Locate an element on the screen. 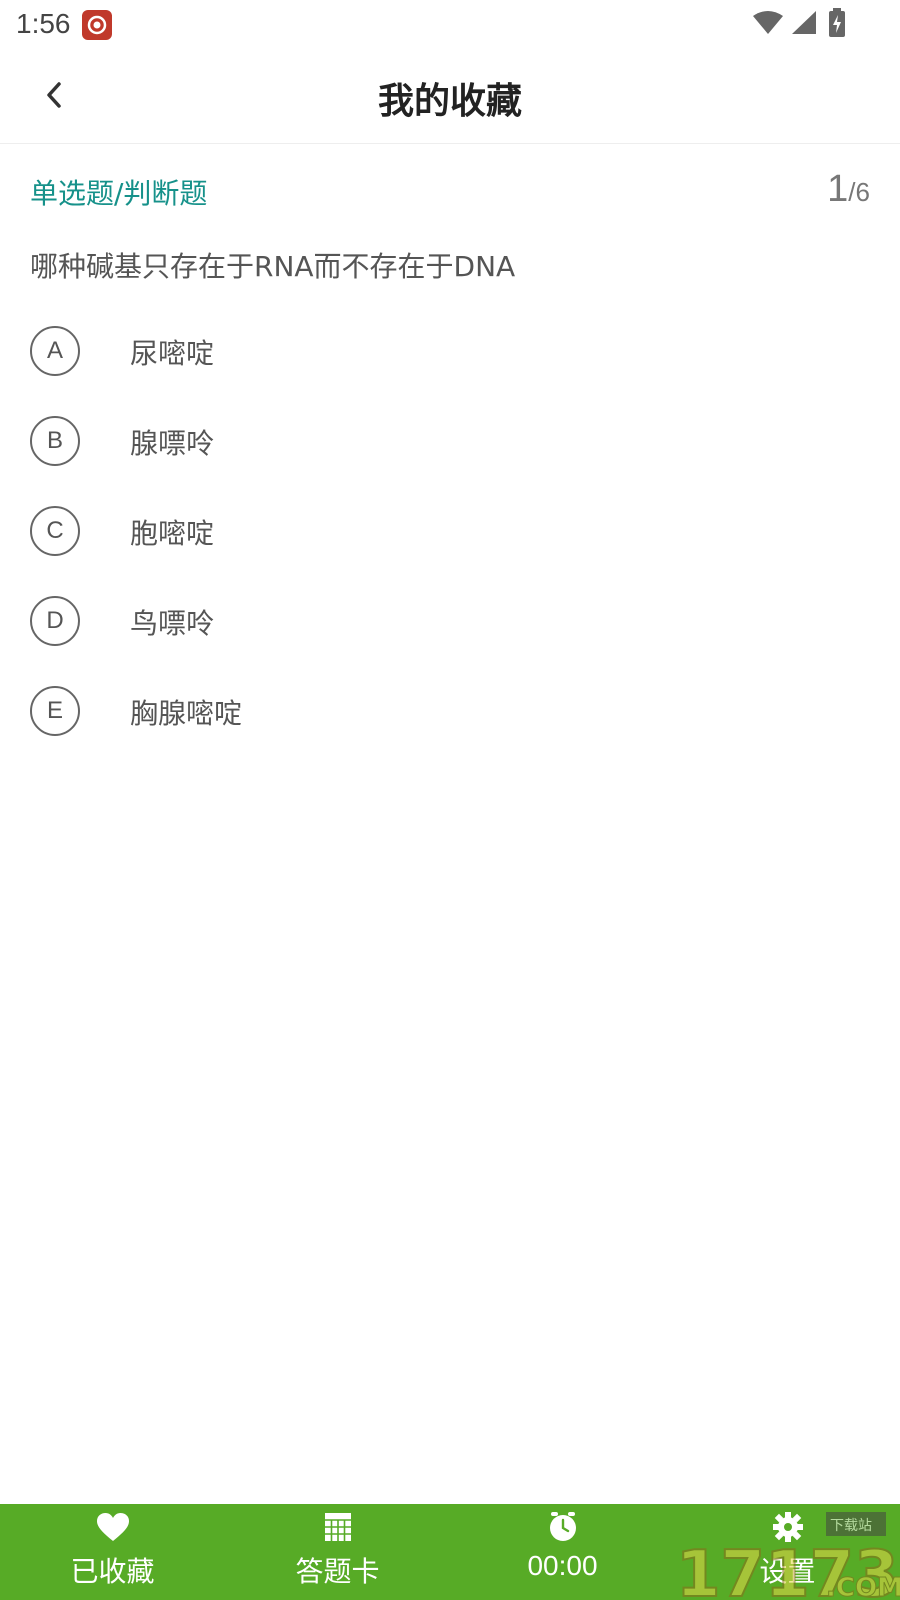 The width and height of the screenshot is (900, 1600). option-text: 尿嘧啶 is located at coordinates (172, 353).